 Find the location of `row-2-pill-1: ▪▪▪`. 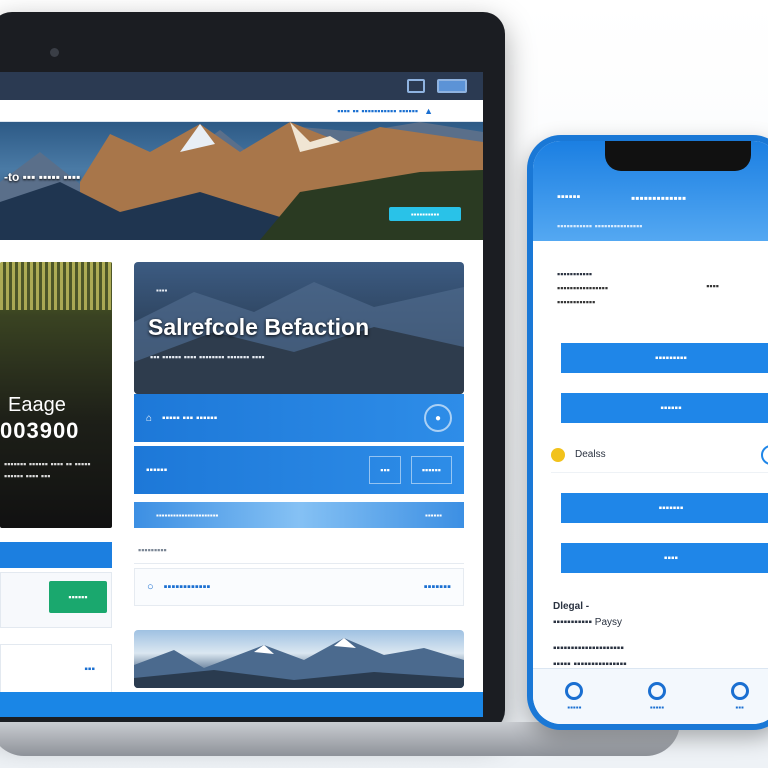

row-2-pill-1: ▪▪▪ is located at coordinates (385, 470).